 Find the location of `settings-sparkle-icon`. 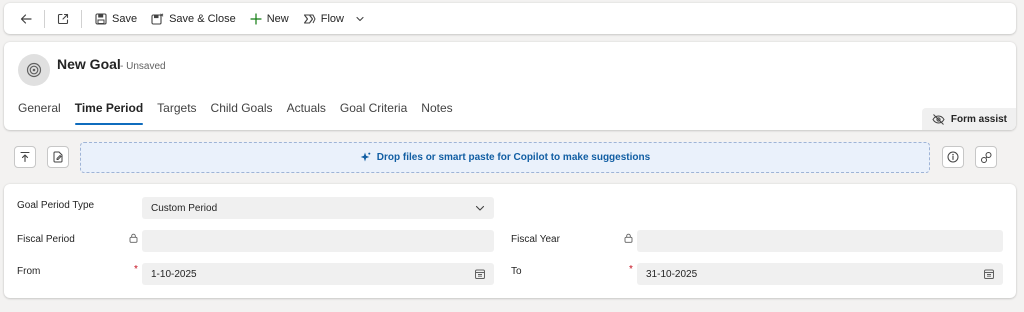

settings-sparkle-icon is located at coordinates (985, 157).